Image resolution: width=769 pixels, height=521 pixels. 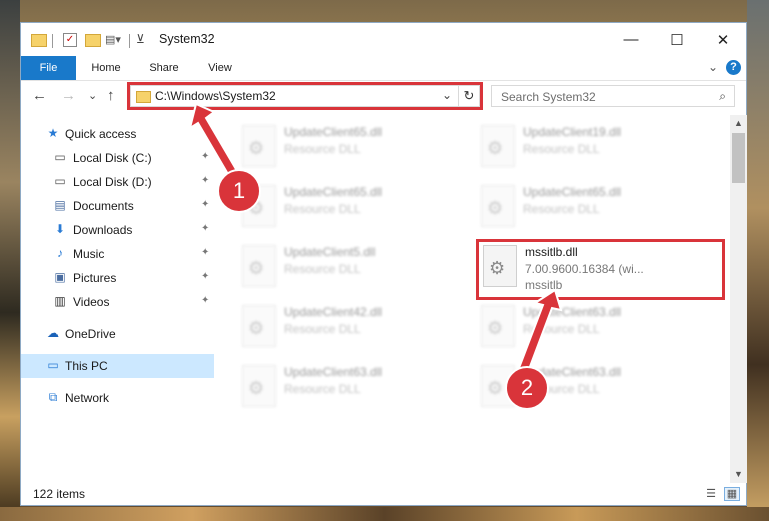 What do you see at coordinates (239, 191) in the screenshot?
I see `callout-badge-1: 1` at bounding box center [239, 191].